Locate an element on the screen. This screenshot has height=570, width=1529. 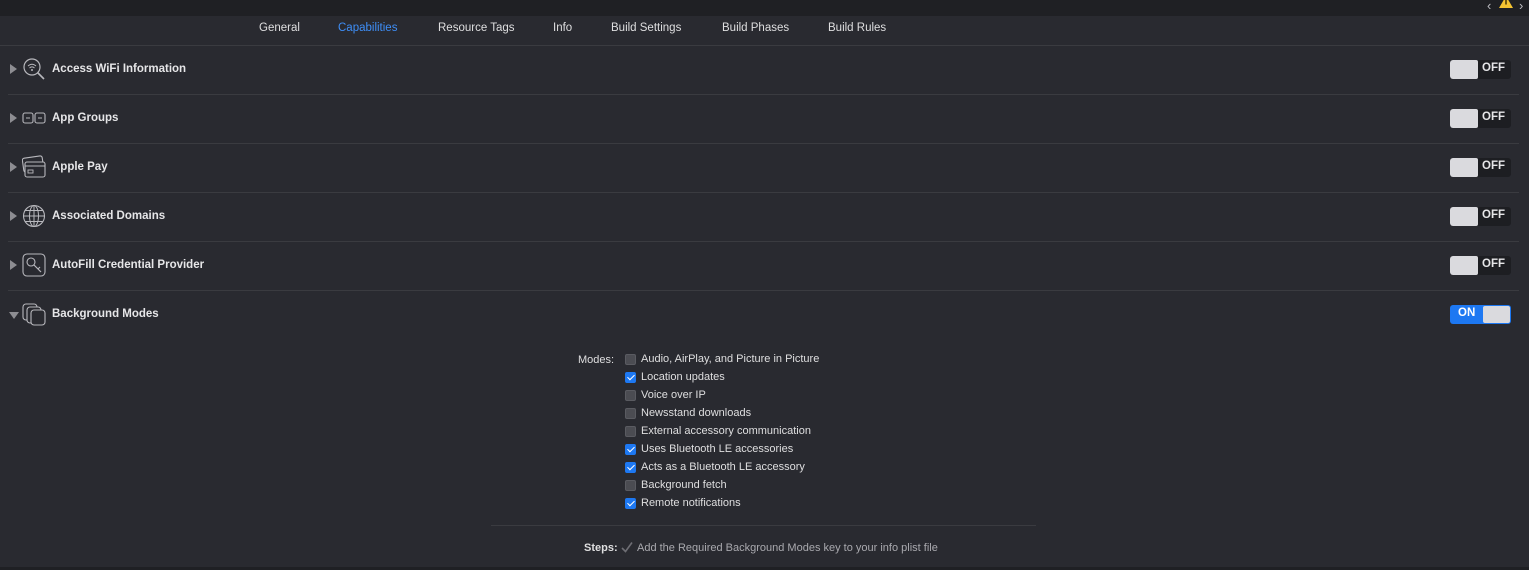
mode-label: Remote notifications is located at coordinates (691, 503).